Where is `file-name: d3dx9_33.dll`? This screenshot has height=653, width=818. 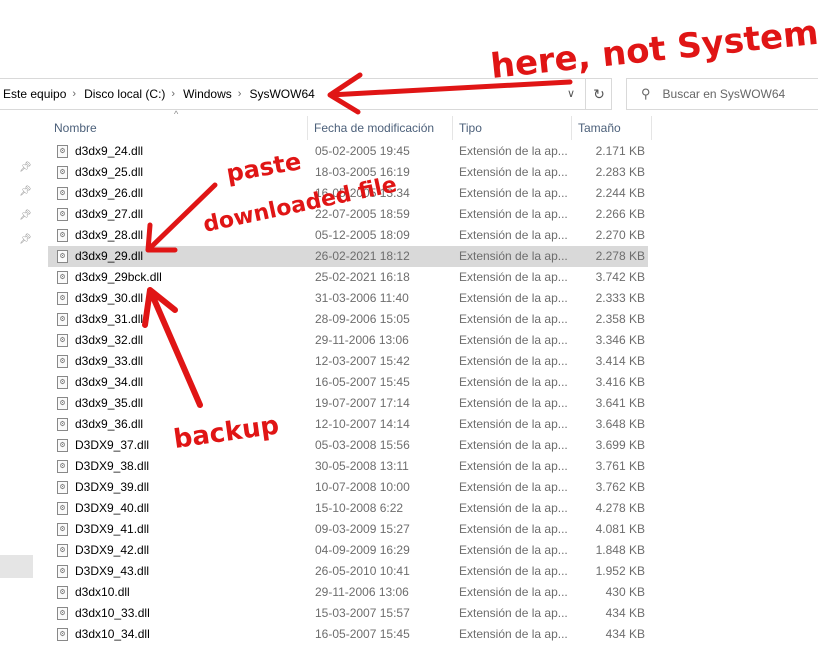
file-name: d3dx9_33.dll is located at coordinates (109, 361).